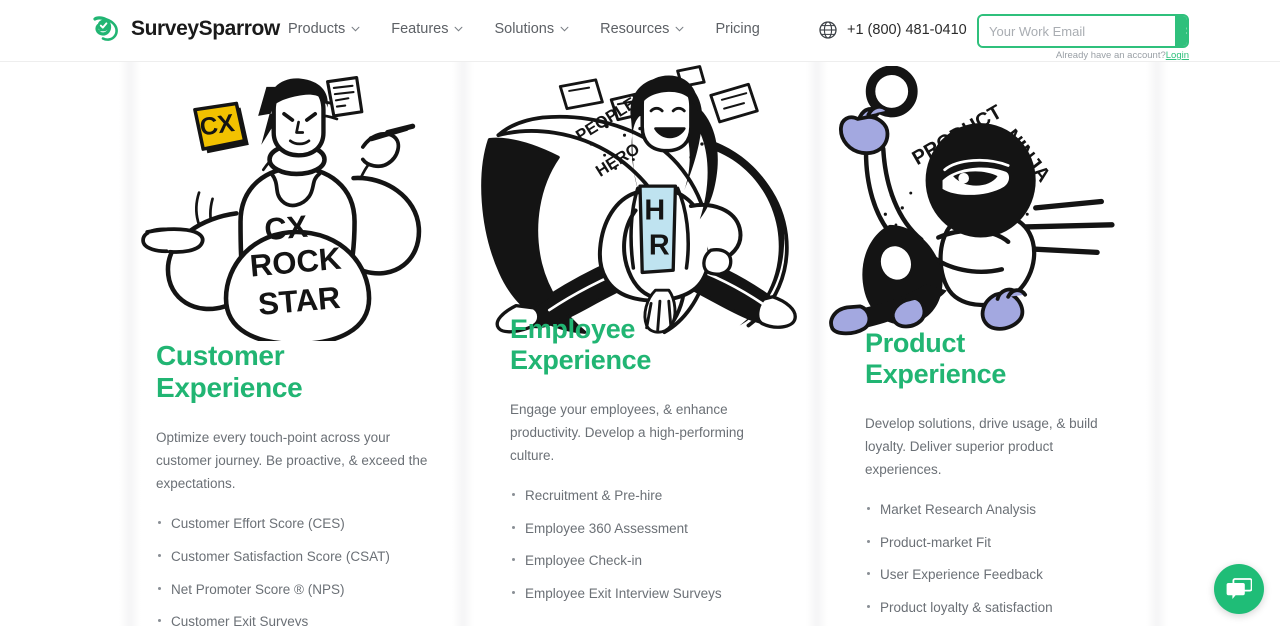 The width and height of the screenshot is (1280, 626). I want to click on nav-item-pricing: Pricing, so click(737, 29).